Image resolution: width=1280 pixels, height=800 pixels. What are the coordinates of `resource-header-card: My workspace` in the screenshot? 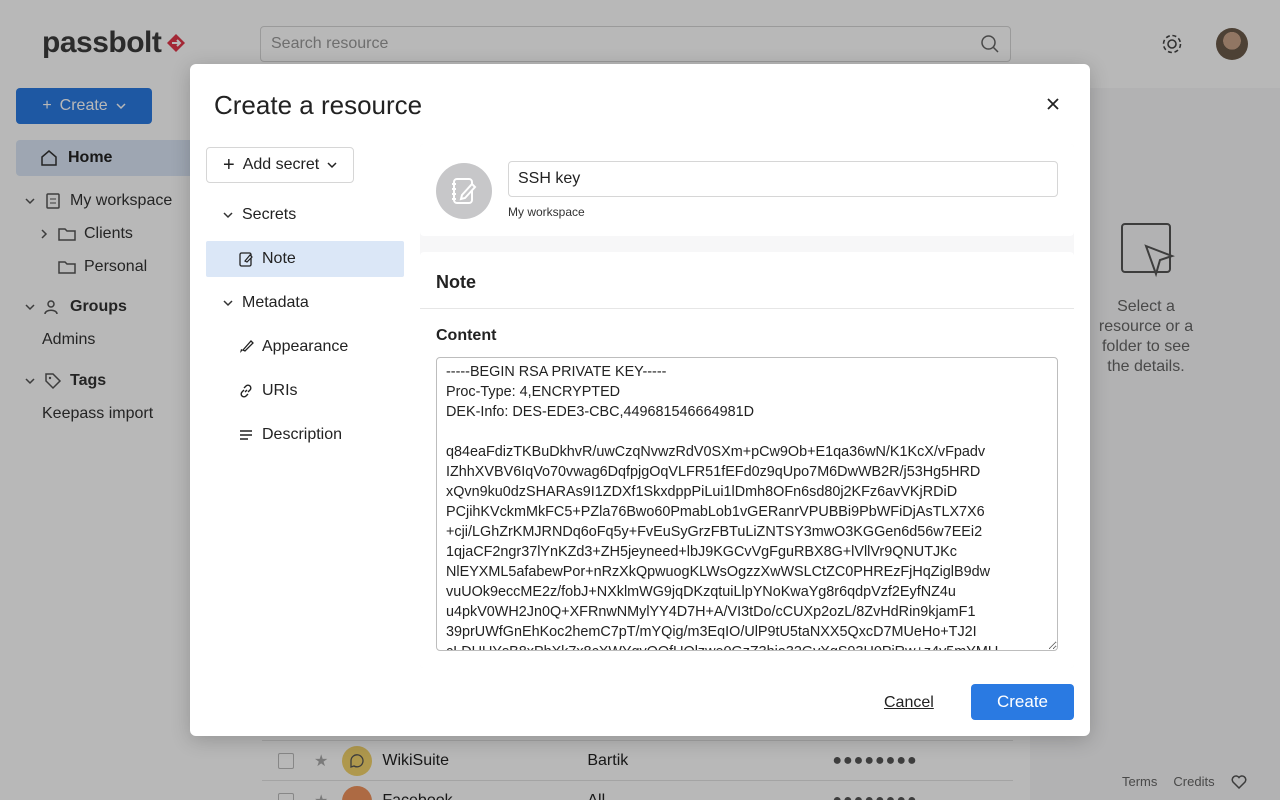 It's located at (747, 190).